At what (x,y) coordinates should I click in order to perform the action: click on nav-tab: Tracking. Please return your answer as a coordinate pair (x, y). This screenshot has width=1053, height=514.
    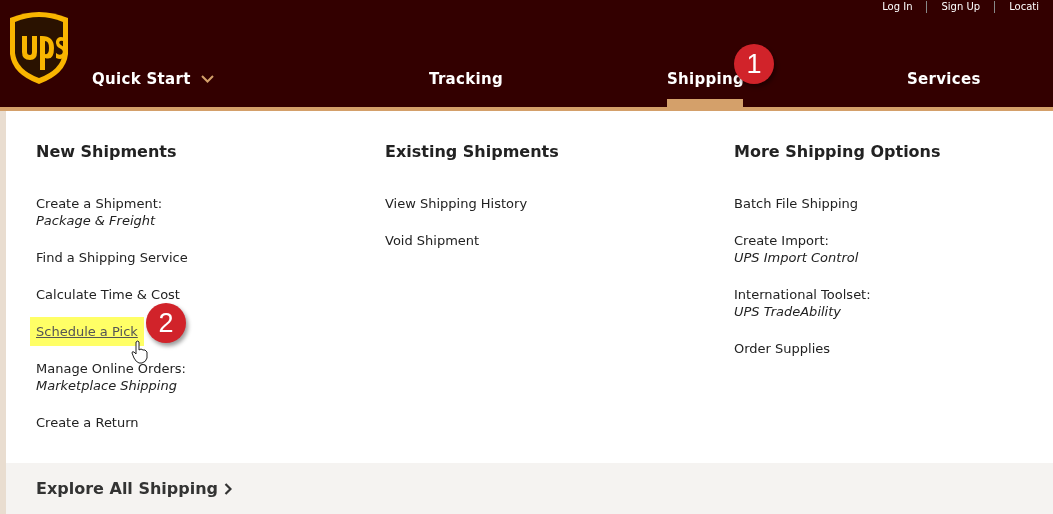
    Looking at the image, I should click on (548, 80).